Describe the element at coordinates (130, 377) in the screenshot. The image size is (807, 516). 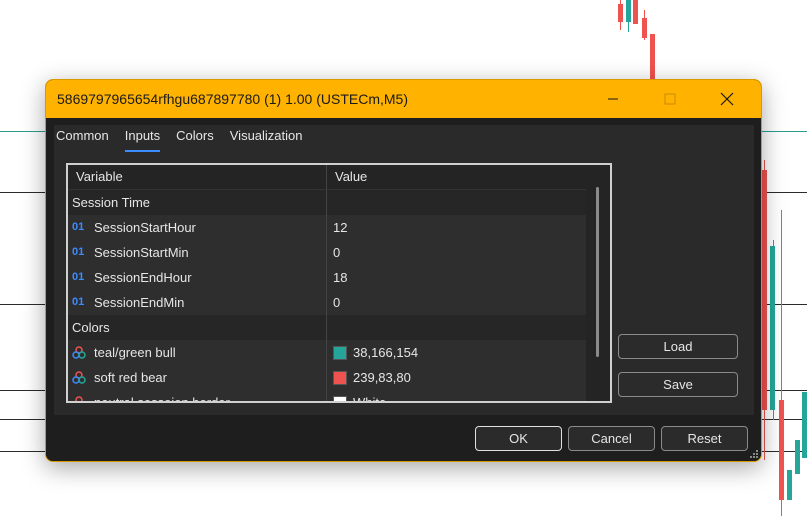
I see `param-name: soft red bear` at that location.